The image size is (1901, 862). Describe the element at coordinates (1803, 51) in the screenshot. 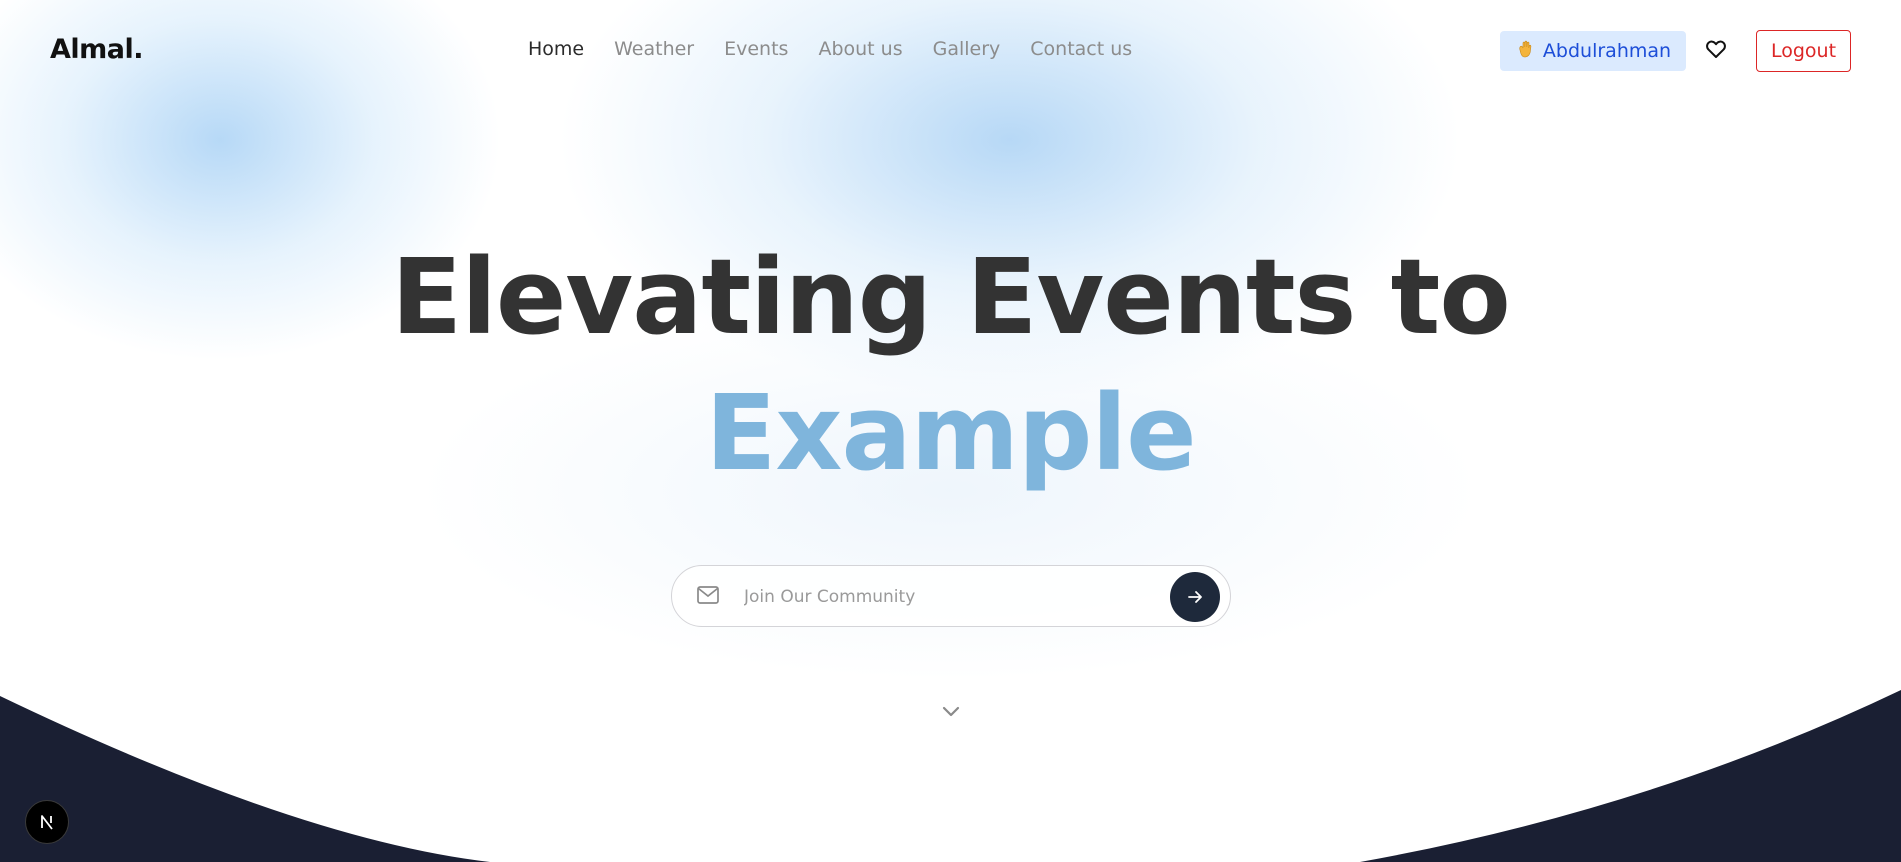

I see `logout-button: Logout` at that location.